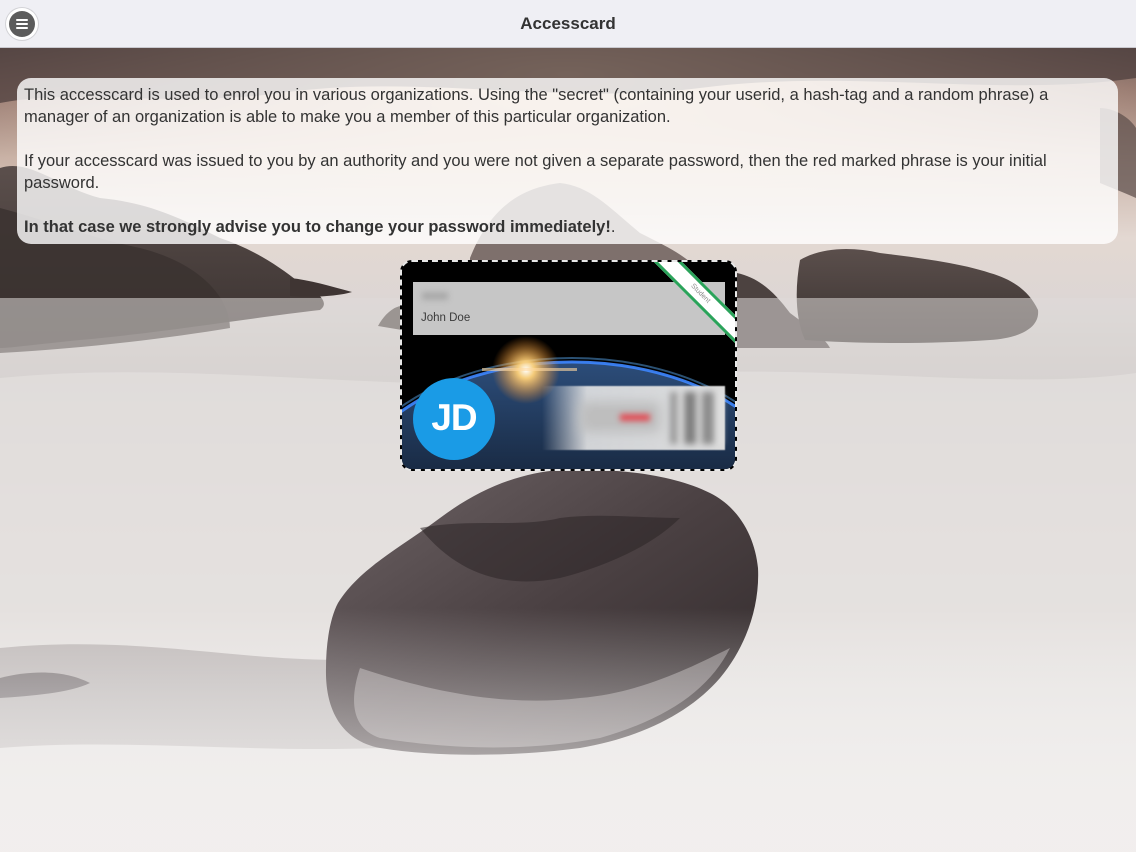 This screenshot has width=1136, height=852. What do you see at coordinates (696, 418) in the screenshot?
I see `qr-code-icon` at bounding box center [696, 418].